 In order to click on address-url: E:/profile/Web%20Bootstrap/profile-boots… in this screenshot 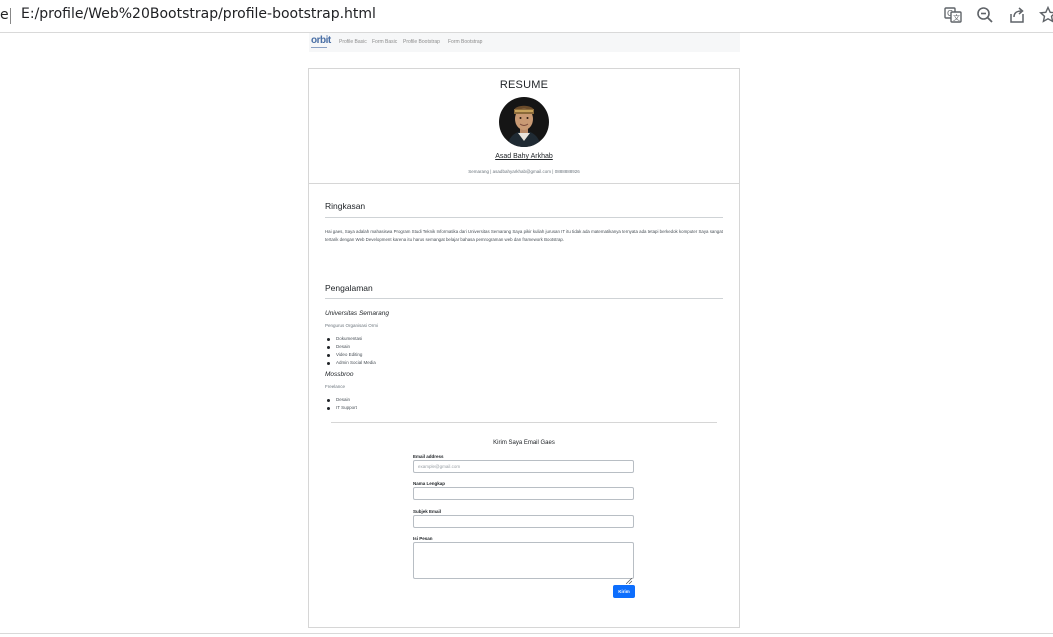, I will do `click(198, 14)`.